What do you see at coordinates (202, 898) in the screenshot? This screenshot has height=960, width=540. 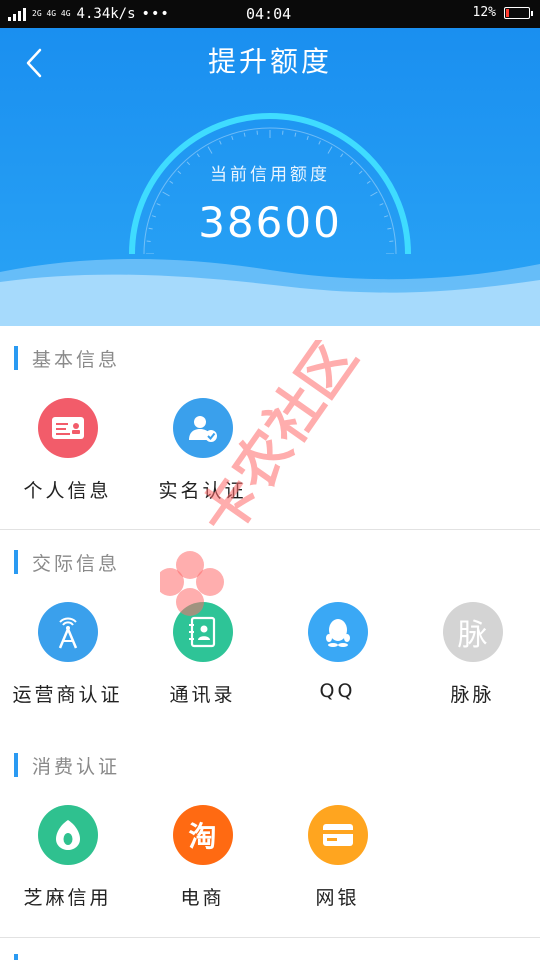 I see `item-label: 电商` at bounding box center [202, 898].